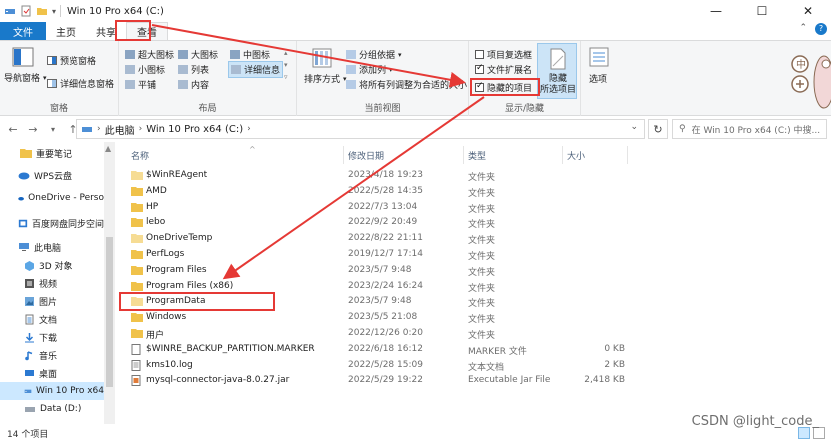  I want to click on close-button: ✕, so click(808, 11).